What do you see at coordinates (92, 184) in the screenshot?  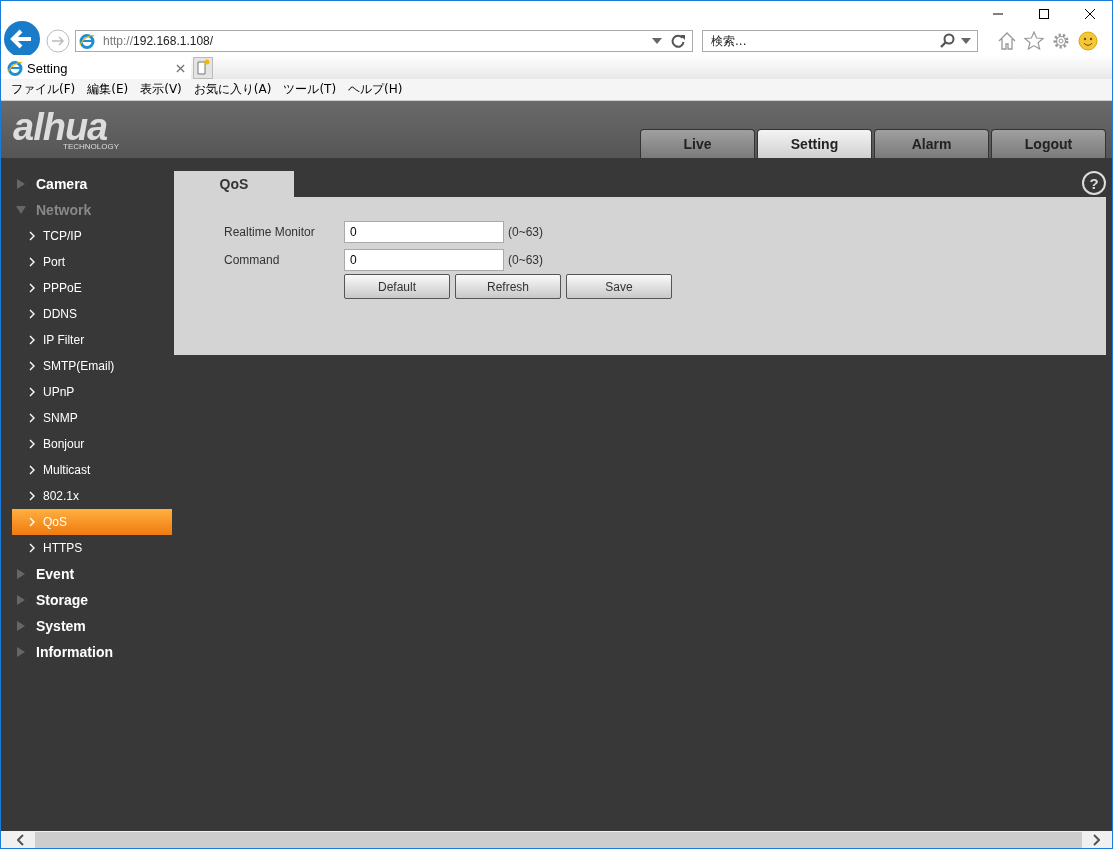 I see `sidebar-item: Camera` at bounding box center [92, 184].